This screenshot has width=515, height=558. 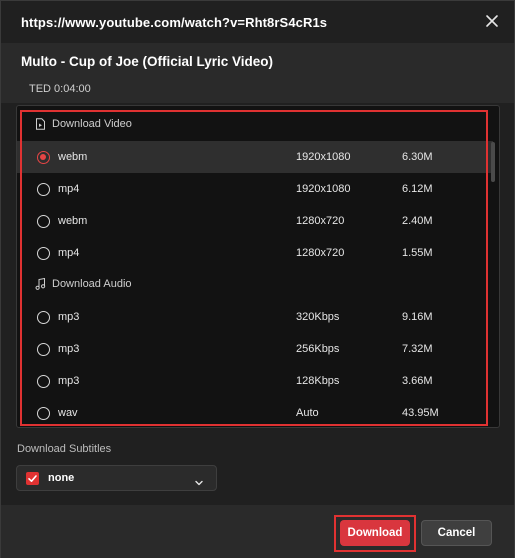 I want to click on size-label: 9.16M, so click(x=417, y=317).